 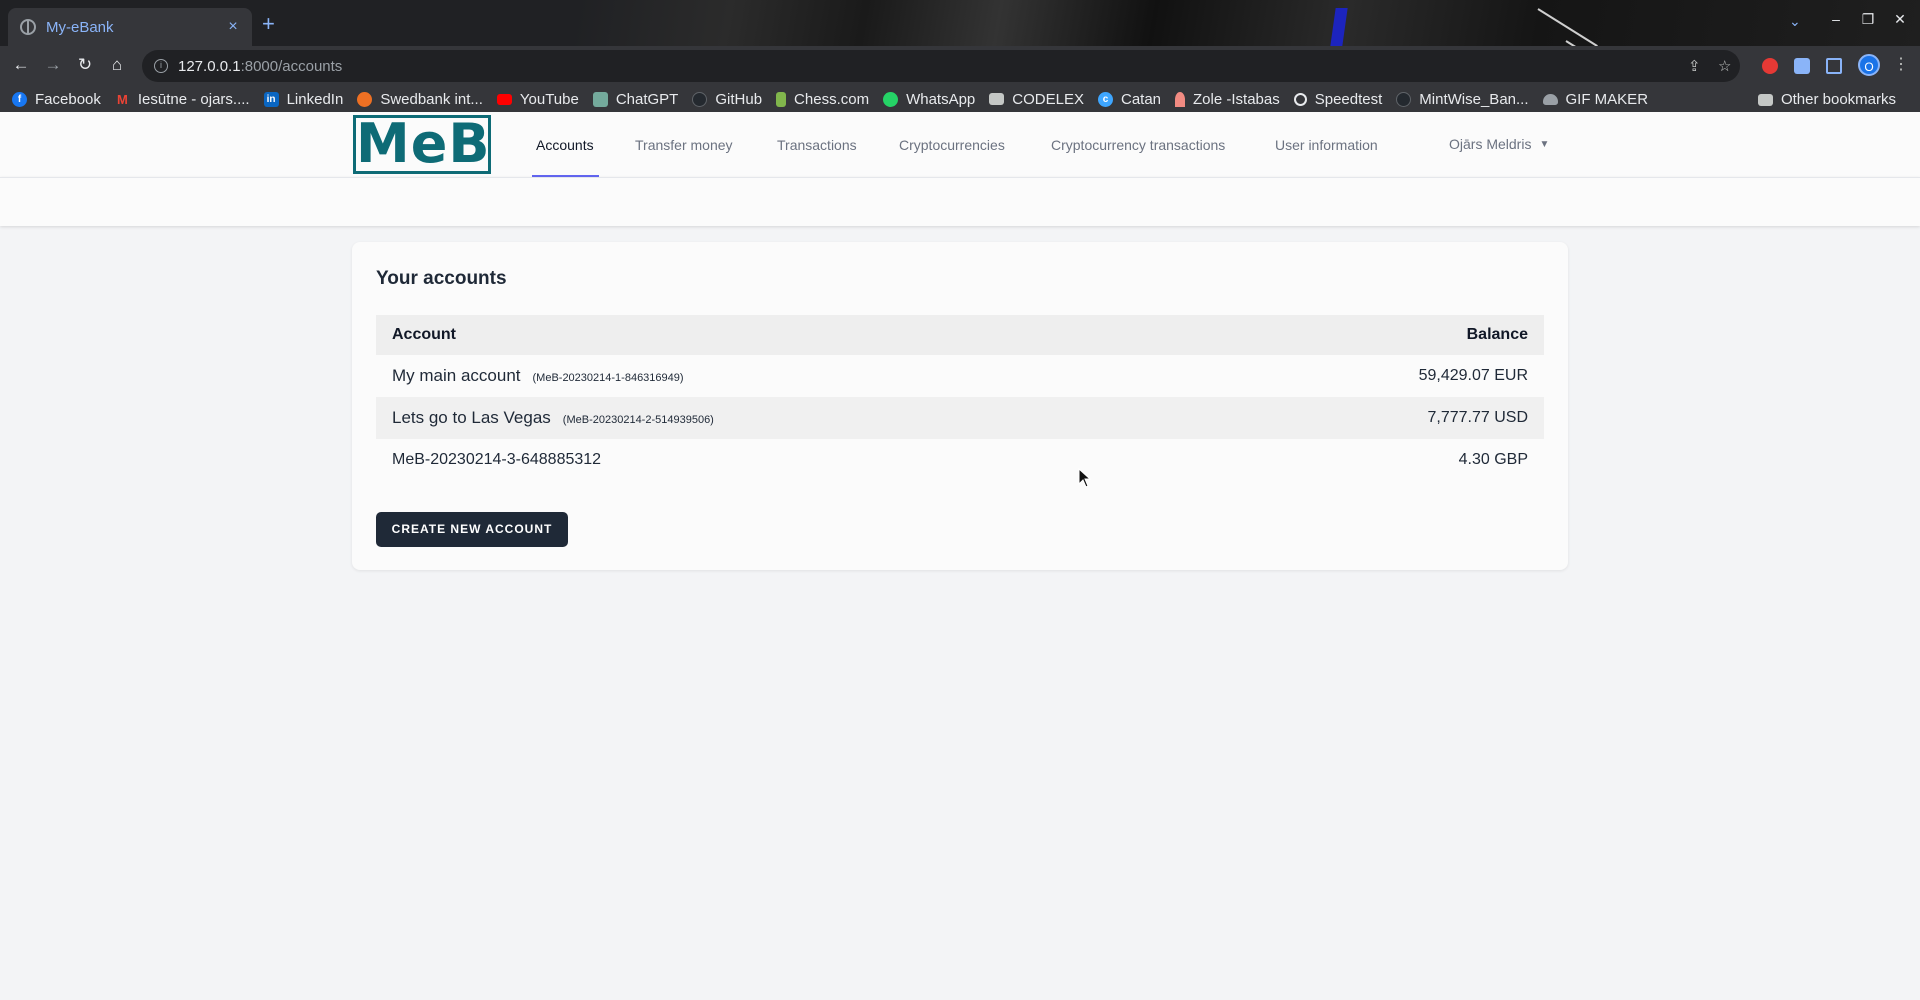 What do you see at coordinates (441, 278) in the screenshot?
I see `page-title: Your accounts` at bounding box center [441, 278].